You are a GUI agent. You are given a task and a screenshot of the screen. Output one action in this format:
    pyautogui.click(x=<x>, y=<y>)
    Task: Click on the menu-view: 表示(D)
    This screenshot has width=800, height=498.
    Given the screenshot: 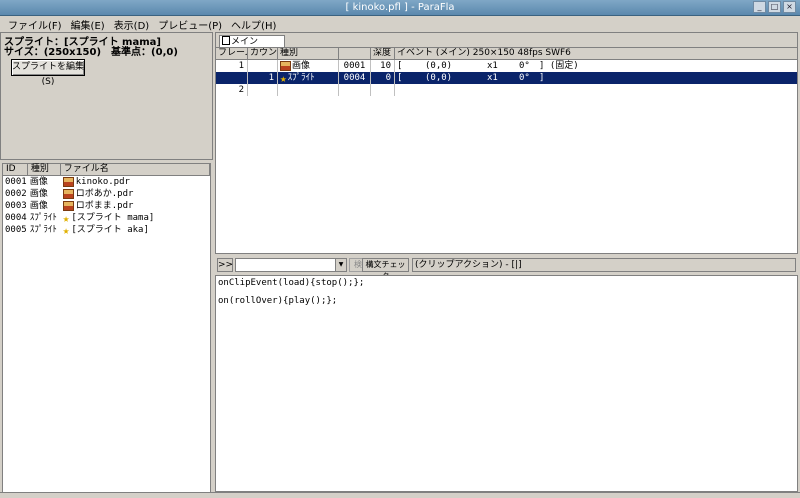 What is the action you would take?
    pyautogui.click(x=132, y=24)
    